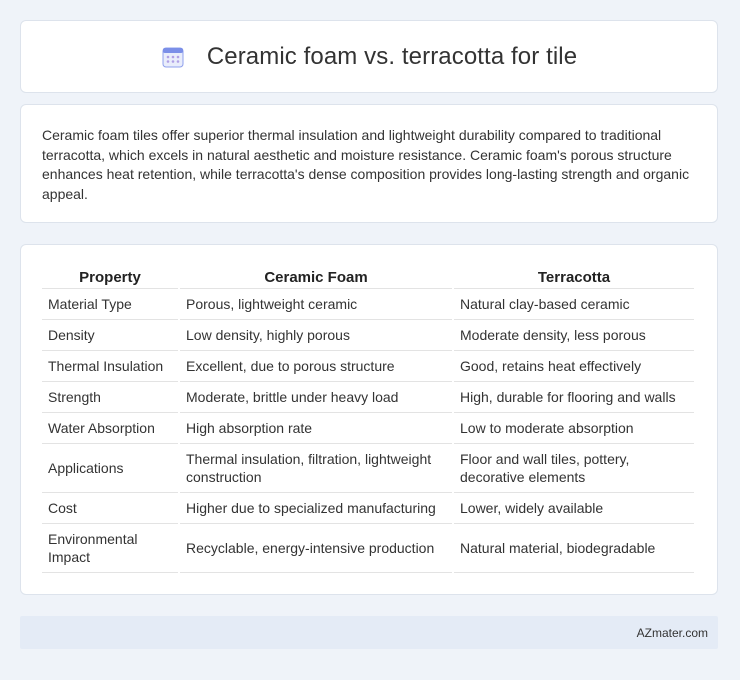 The width and height of the screenshot is (740, 680). I want to click on property-cell: Cost, so click(110, 508).